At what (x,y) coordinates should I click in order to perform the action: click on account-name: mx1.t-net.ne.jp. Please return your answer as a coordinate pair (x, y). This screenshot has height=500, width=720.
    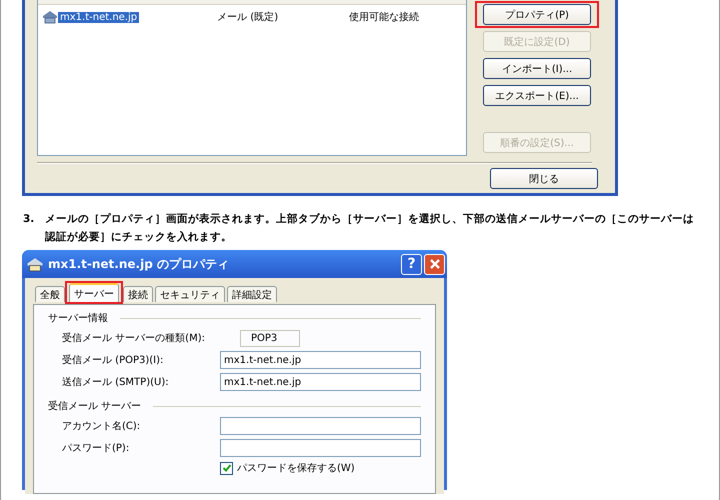
    Looking at the image, I should click on (99, 17).